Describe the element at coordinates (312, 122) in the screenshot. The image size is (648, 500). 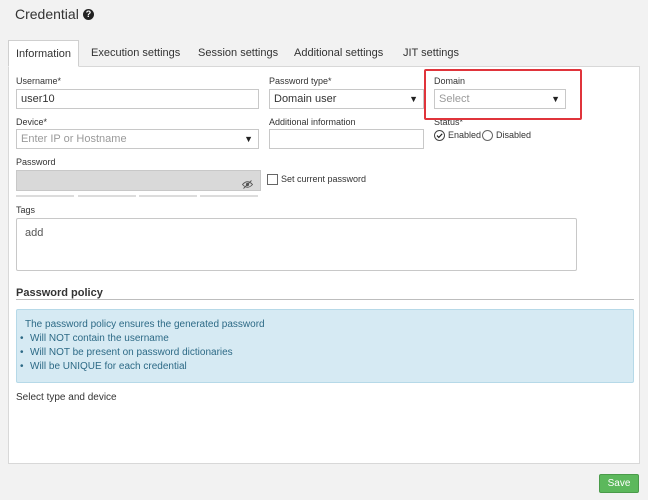
I see `additional-information-label: Additional information` at that location.